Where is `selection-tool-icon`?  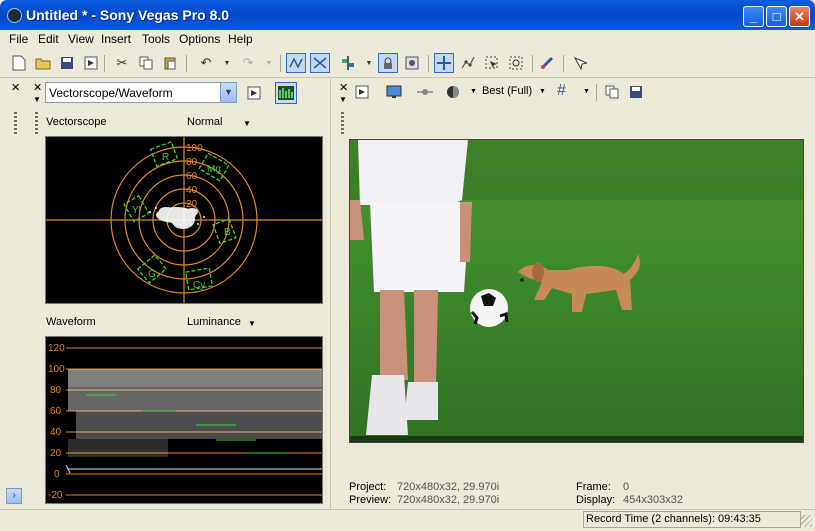 selection-tool-icon is located at coordinates (492, 63).